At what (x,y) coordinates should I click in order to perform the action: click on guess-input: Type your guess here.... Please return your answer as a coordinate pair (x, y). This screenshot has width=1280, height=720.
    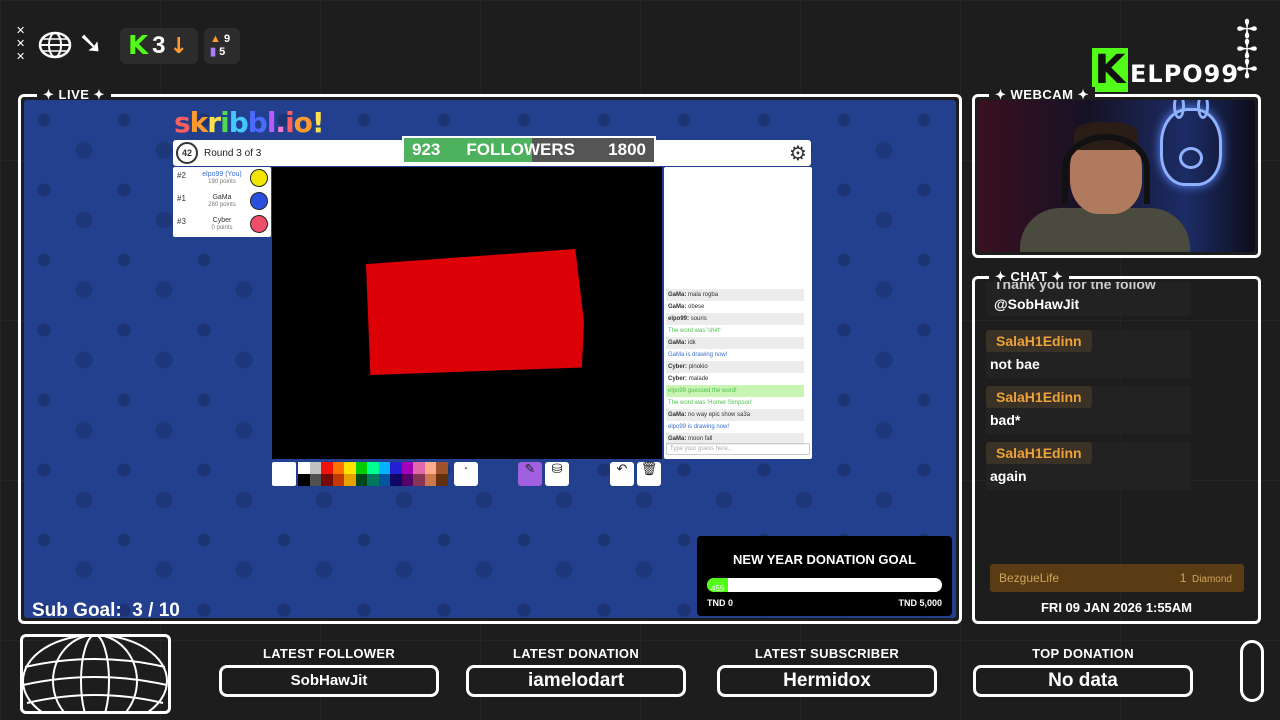
    Looking at the image, I should click on (738, 449).